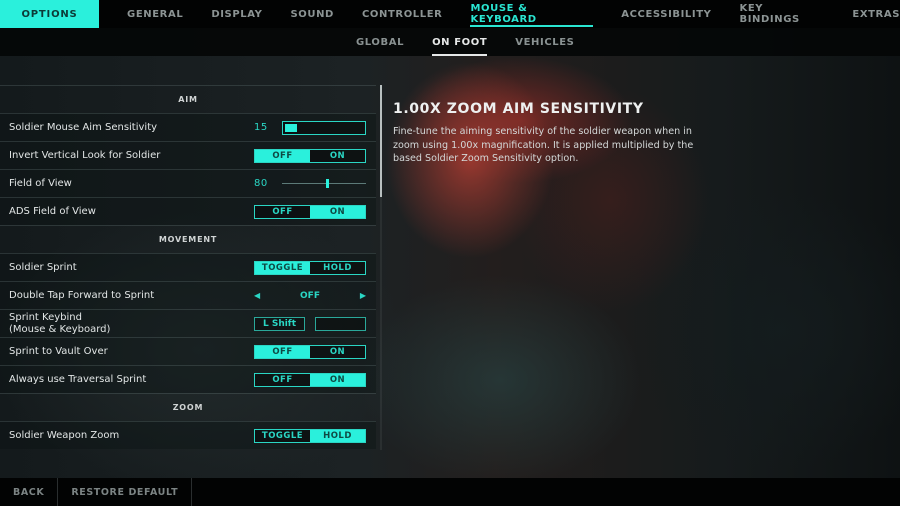  What do you see at coordinates (40, 183) in the screenshot?
I see `setting-label: Field of View` at bounding box center [40, 183].